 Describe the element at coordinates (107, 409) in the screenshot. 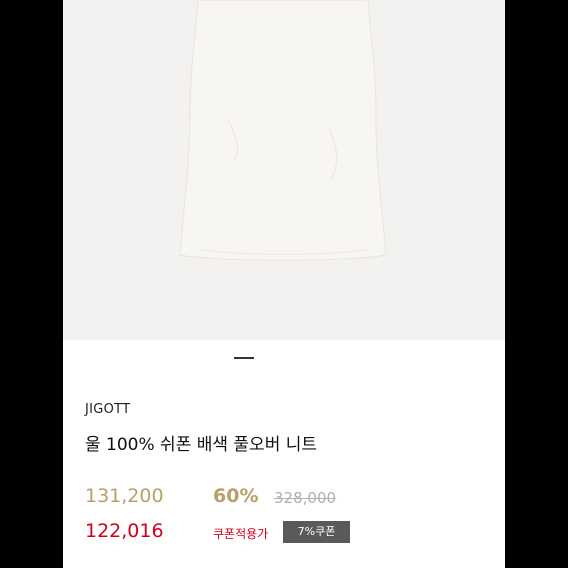

I see `brand-name: JIGOTT` at that location.